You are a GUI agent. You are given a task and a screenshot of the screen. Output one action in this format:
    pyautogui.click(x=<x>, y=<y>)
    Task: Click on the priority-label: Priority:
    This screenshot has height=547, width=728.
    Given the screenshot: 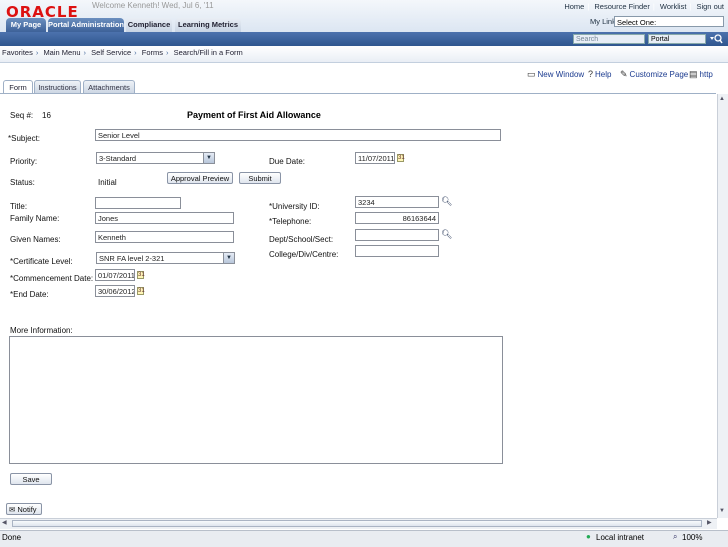 What is the action you would take?
    pyautogui.click(x=24, y=161)
    